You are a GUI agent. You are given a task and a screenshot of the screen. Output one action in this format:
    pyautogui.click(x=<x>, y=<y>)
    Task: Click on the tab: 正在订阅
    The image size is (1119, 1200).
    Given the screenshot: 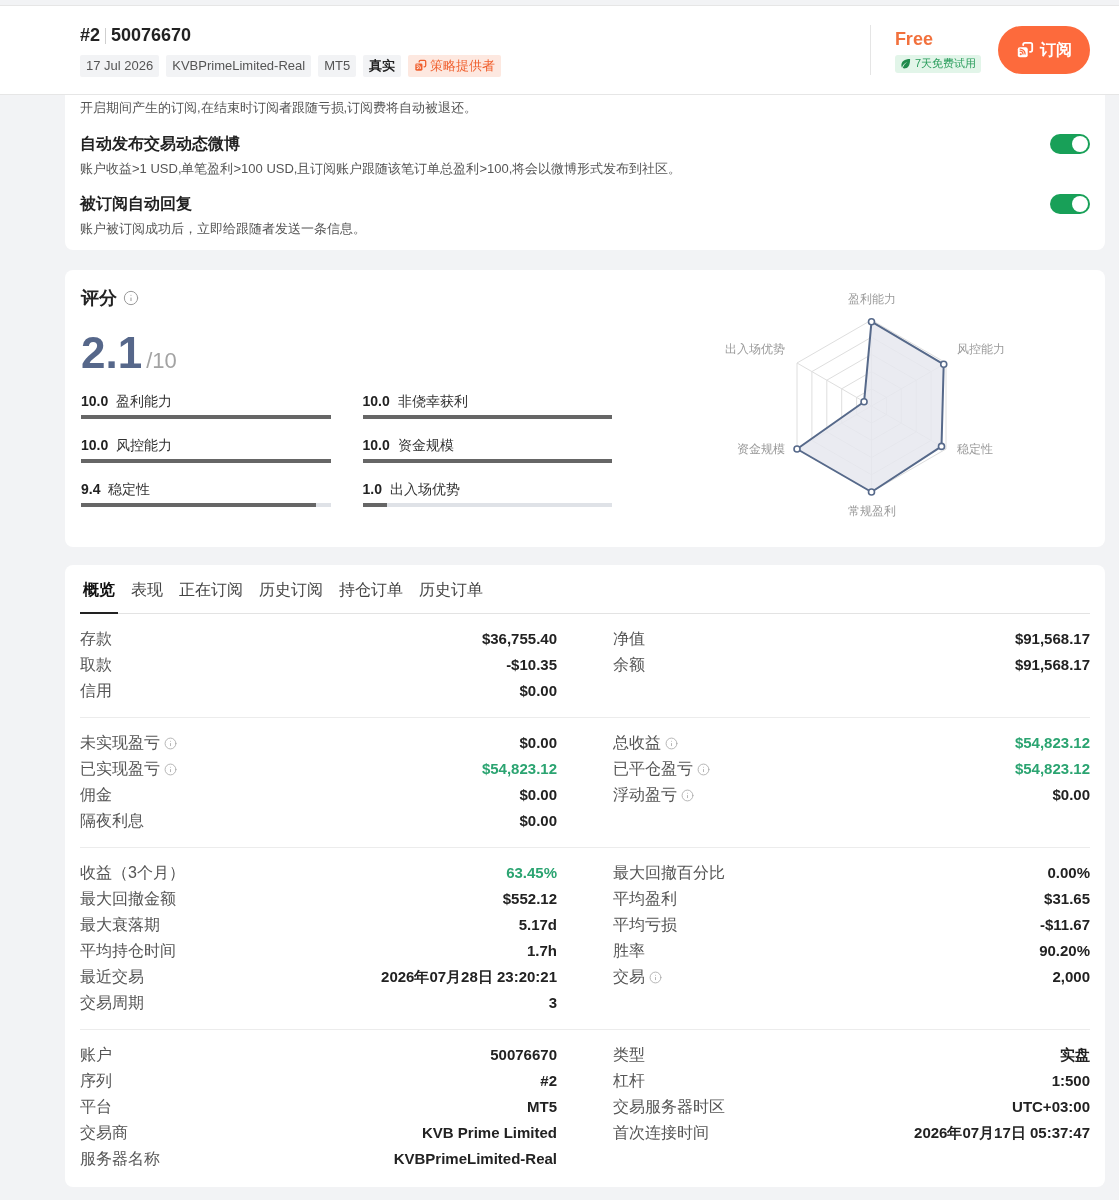 What is the action you would take?
    pyautogui.click(x=211, y=597)
    